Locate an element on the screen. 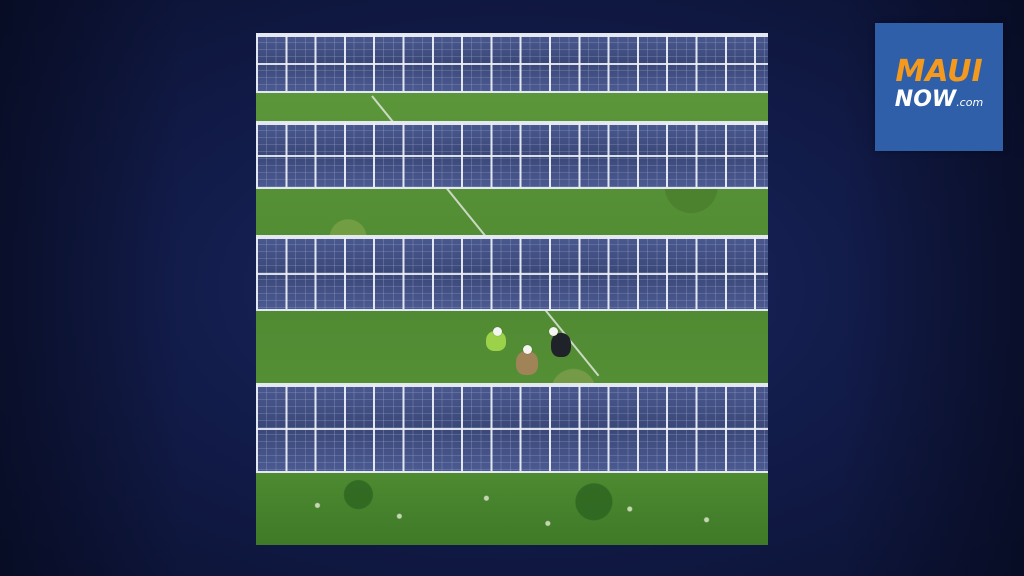  logo-domain-suffix: .com is located at coordinates (970, 102).